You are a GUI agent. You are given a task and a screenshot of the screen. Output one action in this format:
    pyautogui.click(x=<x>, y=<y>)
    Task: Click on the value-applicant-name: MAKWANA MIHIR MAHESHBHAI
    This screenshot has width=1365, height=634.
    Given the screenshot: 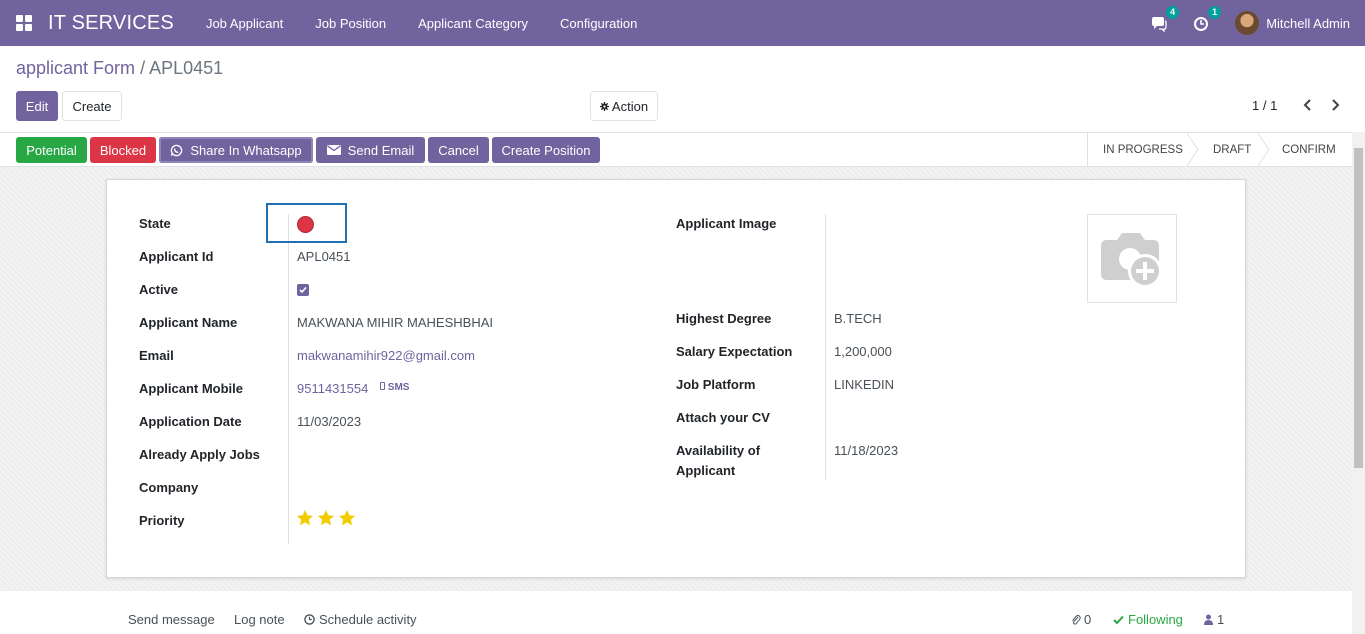 What is the action you would take?
    pyautogui.click(x=395, y=322)
    